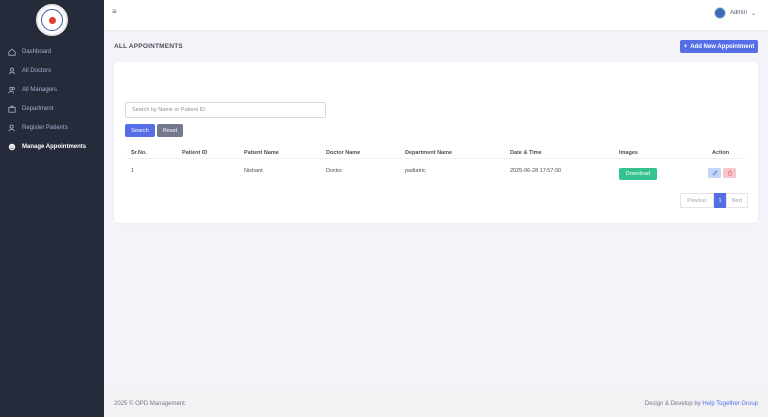 This screenshot has height=417, width=768. I want to click on topbar: ≡ Admin ⌄, so click(436, 15).